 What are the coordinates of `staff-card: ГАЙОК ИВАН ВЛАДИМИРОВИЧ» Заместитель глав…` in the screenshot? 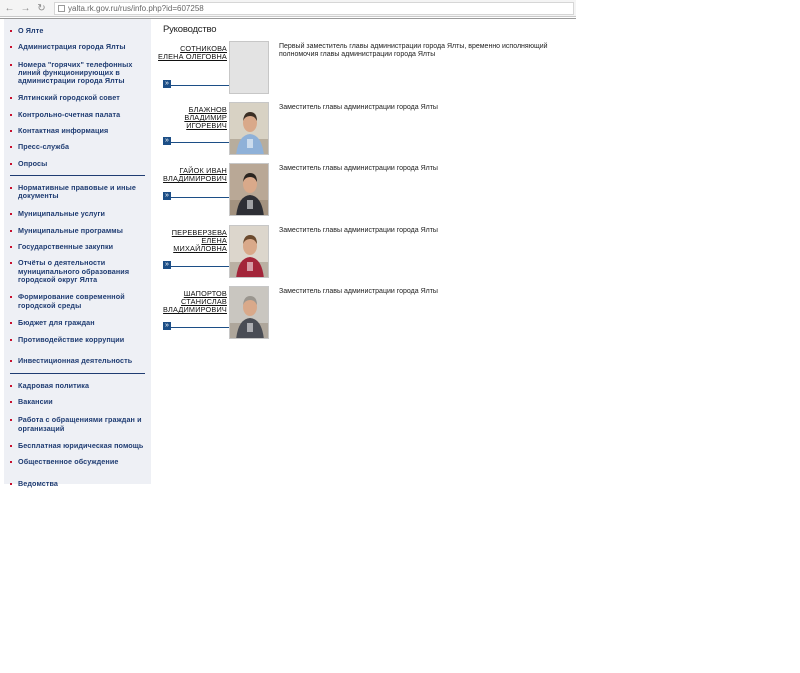 It's located at (369, 190).